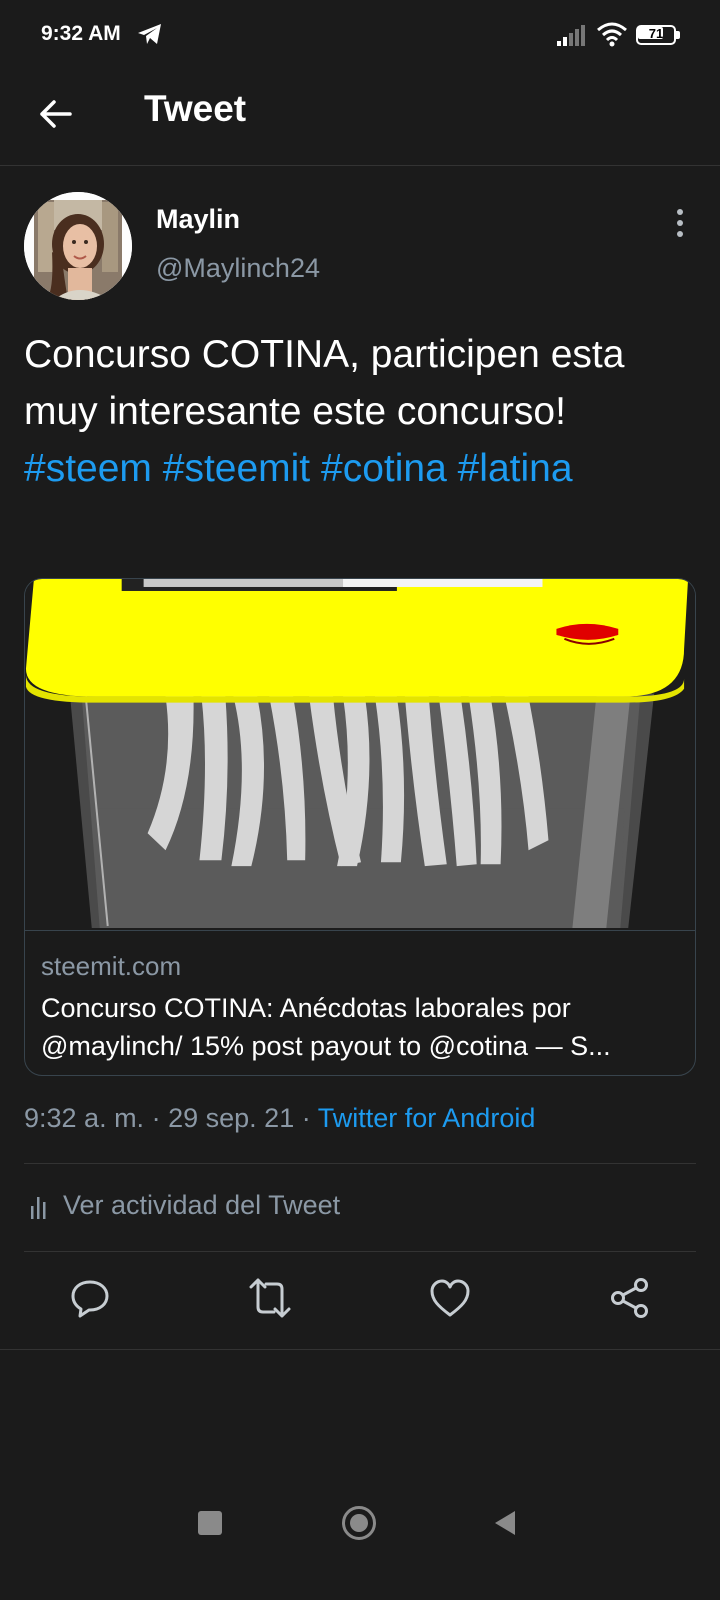 The height and width of the screenshot is (1600, 720). Describe the element at coordinates (427, 1118) in the screenshot. I see `tweet-source-link: Twitter for Android` at that location.